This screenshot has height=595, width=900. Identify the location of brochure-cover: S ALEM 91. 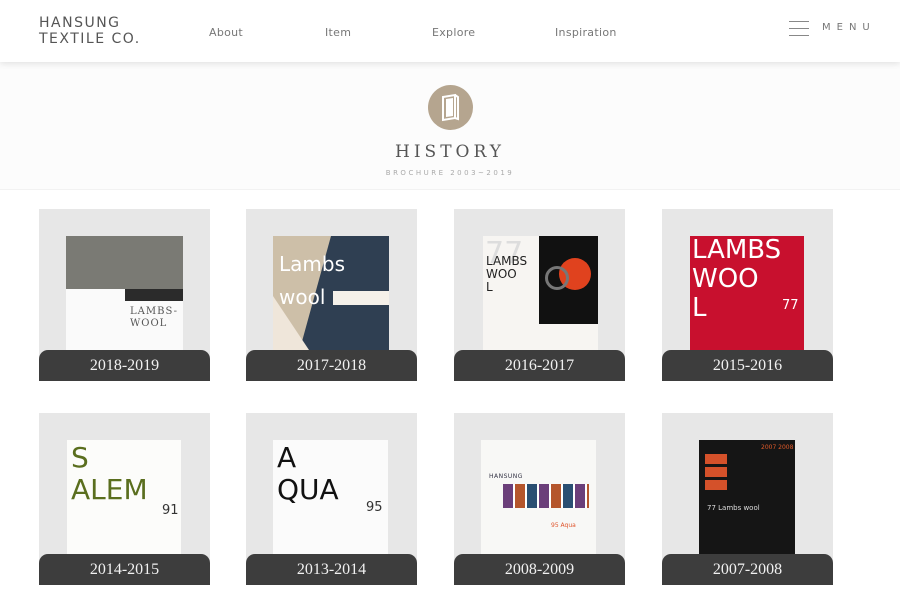
(124, 500).